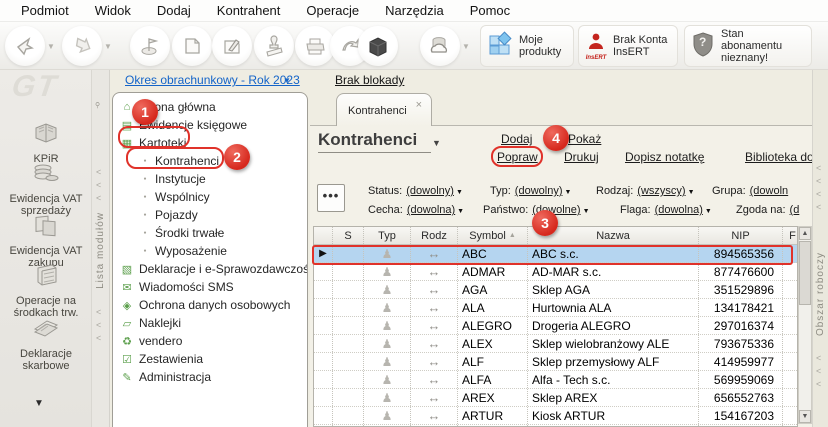 Image resolution: width=828 pixels, height=427 pixels. I want to click on vendero-icon: ♻, so click(127, 341).